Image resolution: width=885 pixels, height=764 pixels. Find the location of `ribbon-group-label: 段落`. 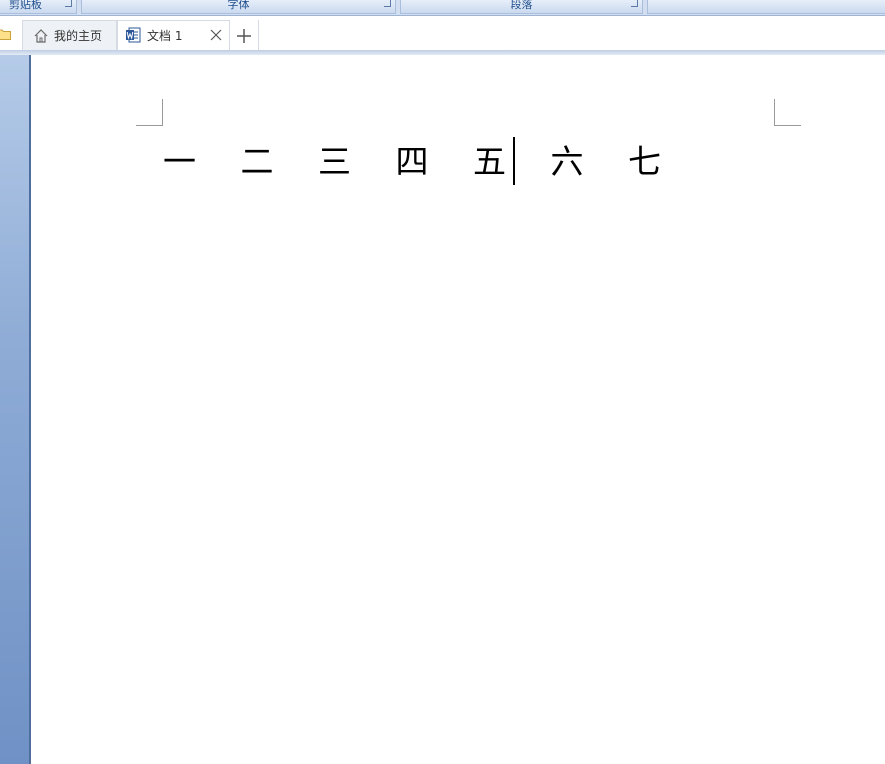

ribbon-group-label: 段落 is located at coordinates (521, 5).